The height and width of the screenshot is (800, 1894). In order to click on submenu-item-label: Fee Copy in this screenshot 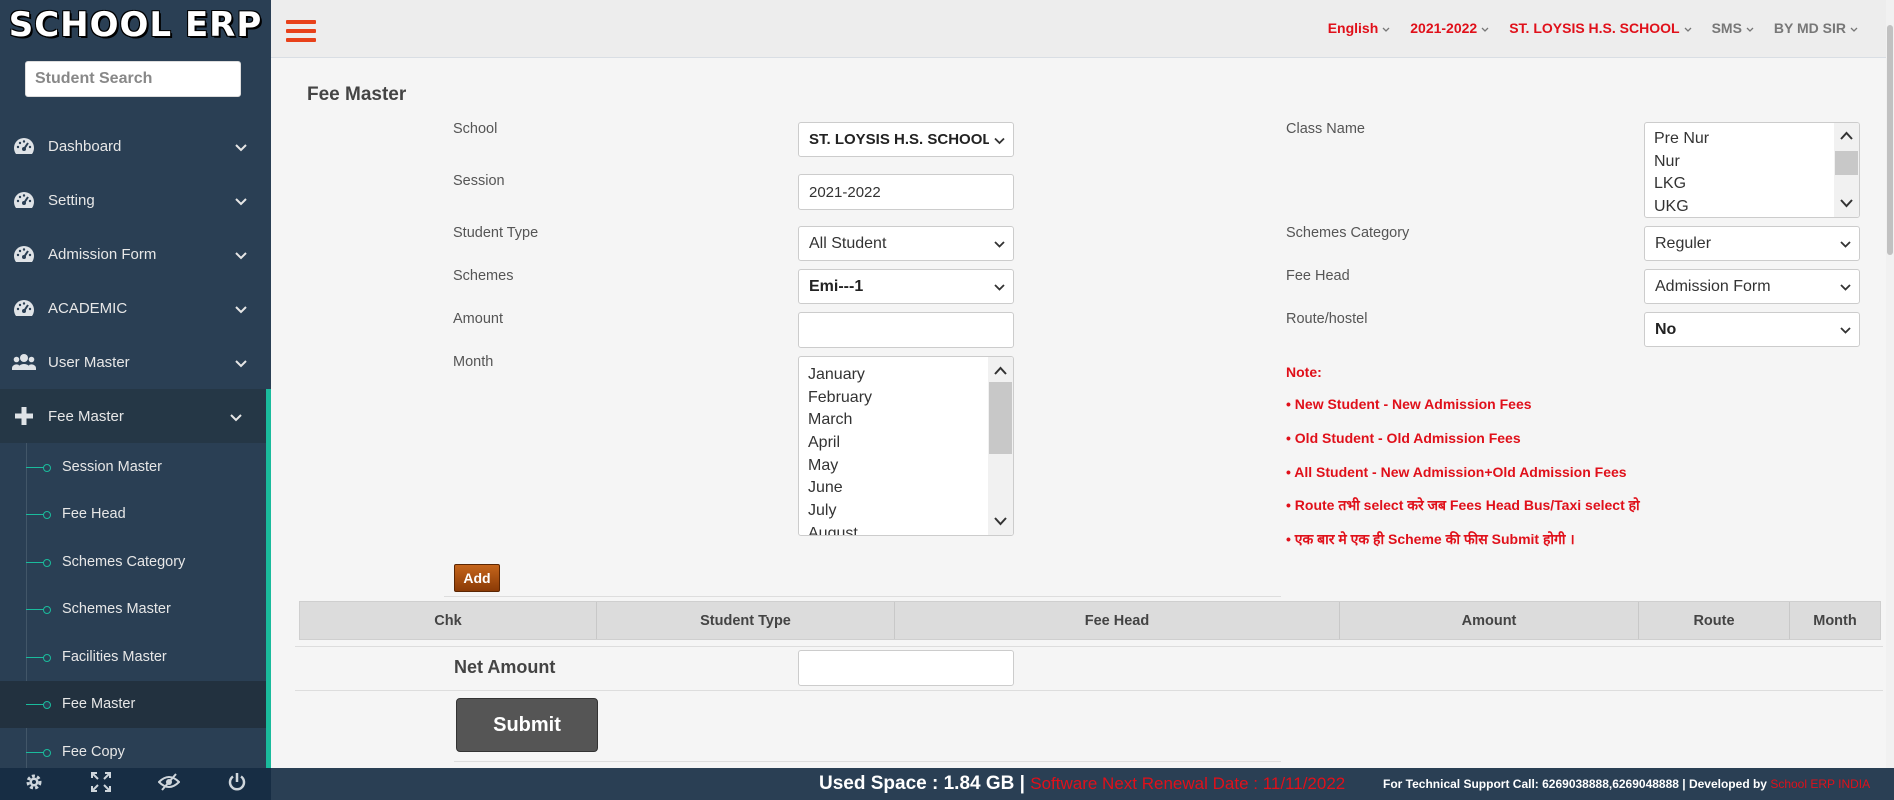, I will do `click(93, 751)`.